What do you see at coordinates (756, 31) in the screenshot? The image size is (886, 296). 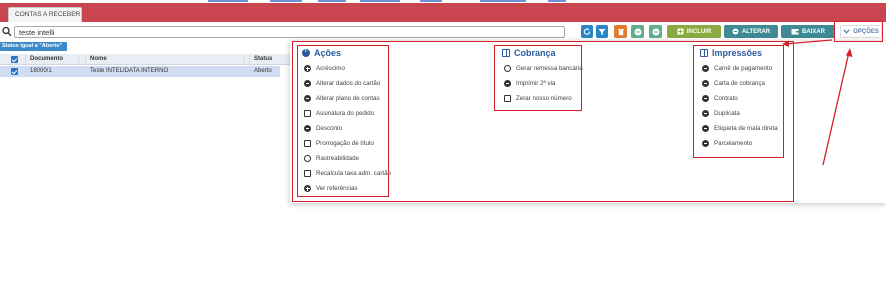 I see `edit-label: ALTERAR` at bounding box center [756, 31].